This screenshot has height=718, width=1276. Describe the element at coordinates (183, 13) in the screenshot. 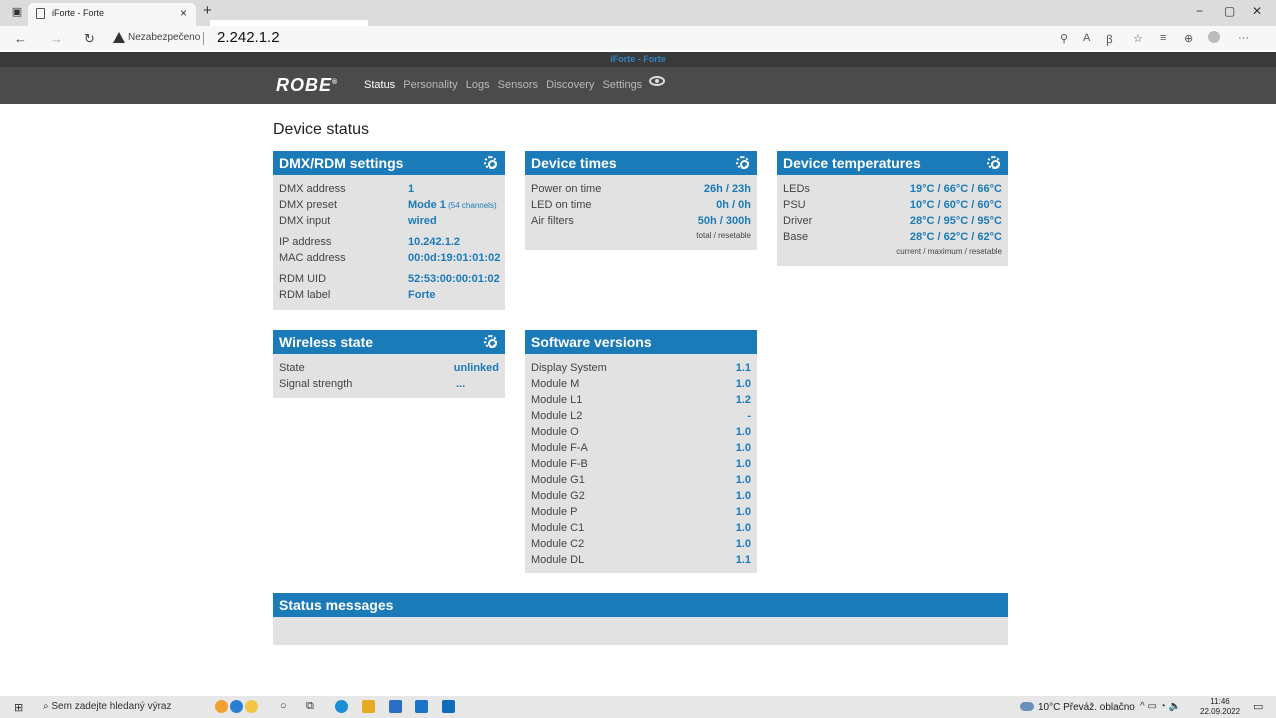

I see `tab-close-button: ×` at that location.